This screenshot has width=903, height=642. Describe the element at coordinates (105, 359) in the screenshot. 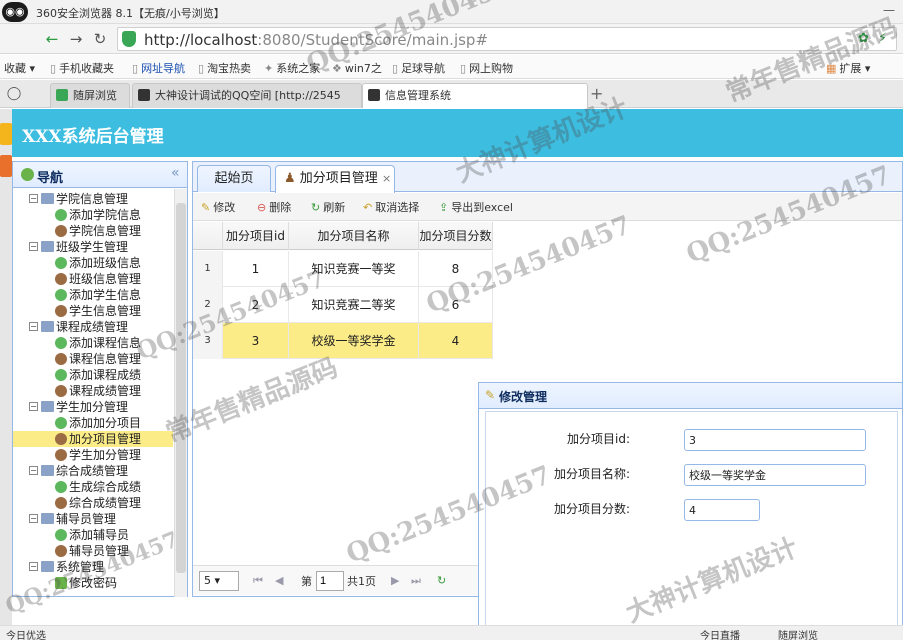

I see `tree-item-label: 课程信息管理` at that location.